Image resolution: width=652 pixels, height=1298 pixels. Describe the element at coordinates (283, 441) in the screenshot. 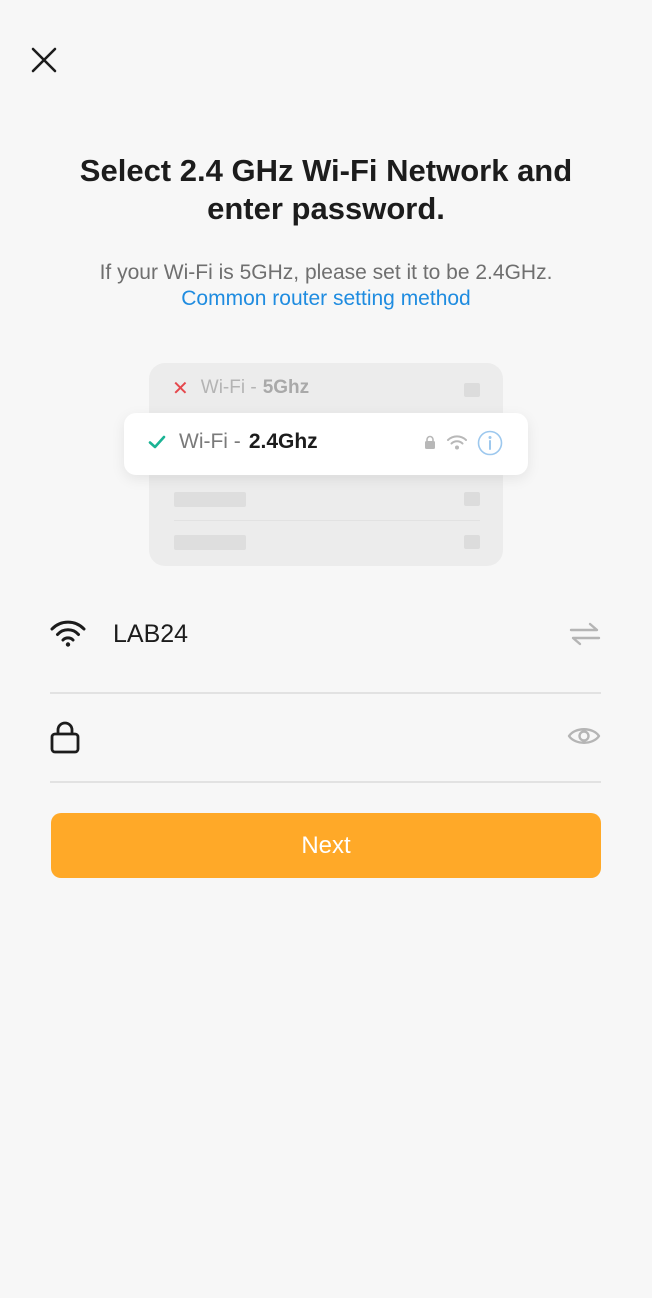

I see `illustration-24ghz-band: 2.4Ghz` at that location.